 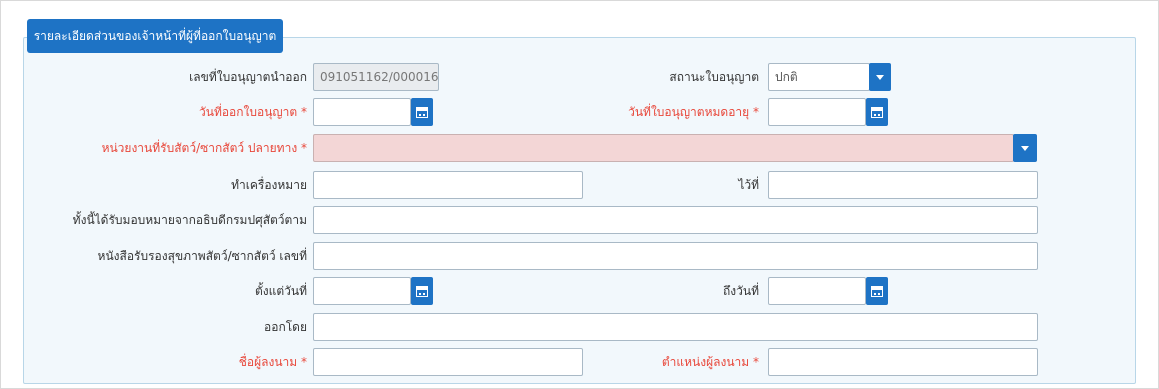 I want to click on health-cert-label: หนังสือรับรองสุขภาพสัตว์/ซากสัตว์ เลขที่, so click(x=202, y=256).